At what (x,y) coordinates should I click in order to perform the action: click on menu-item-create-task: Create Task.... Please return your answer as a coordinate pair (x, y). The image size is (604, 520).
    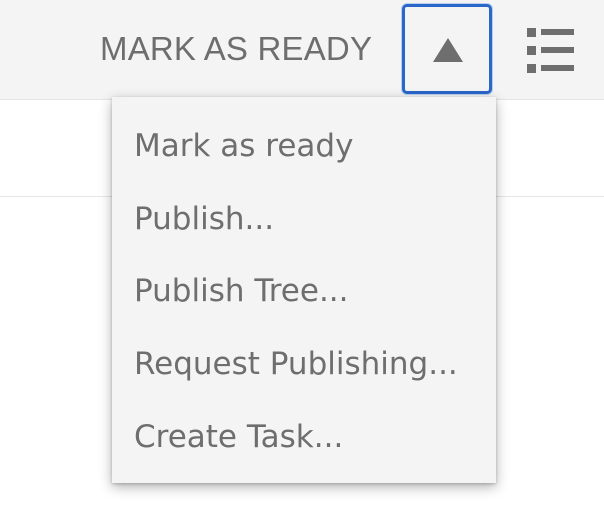
    Looking at the image, I should click on (238, 437).